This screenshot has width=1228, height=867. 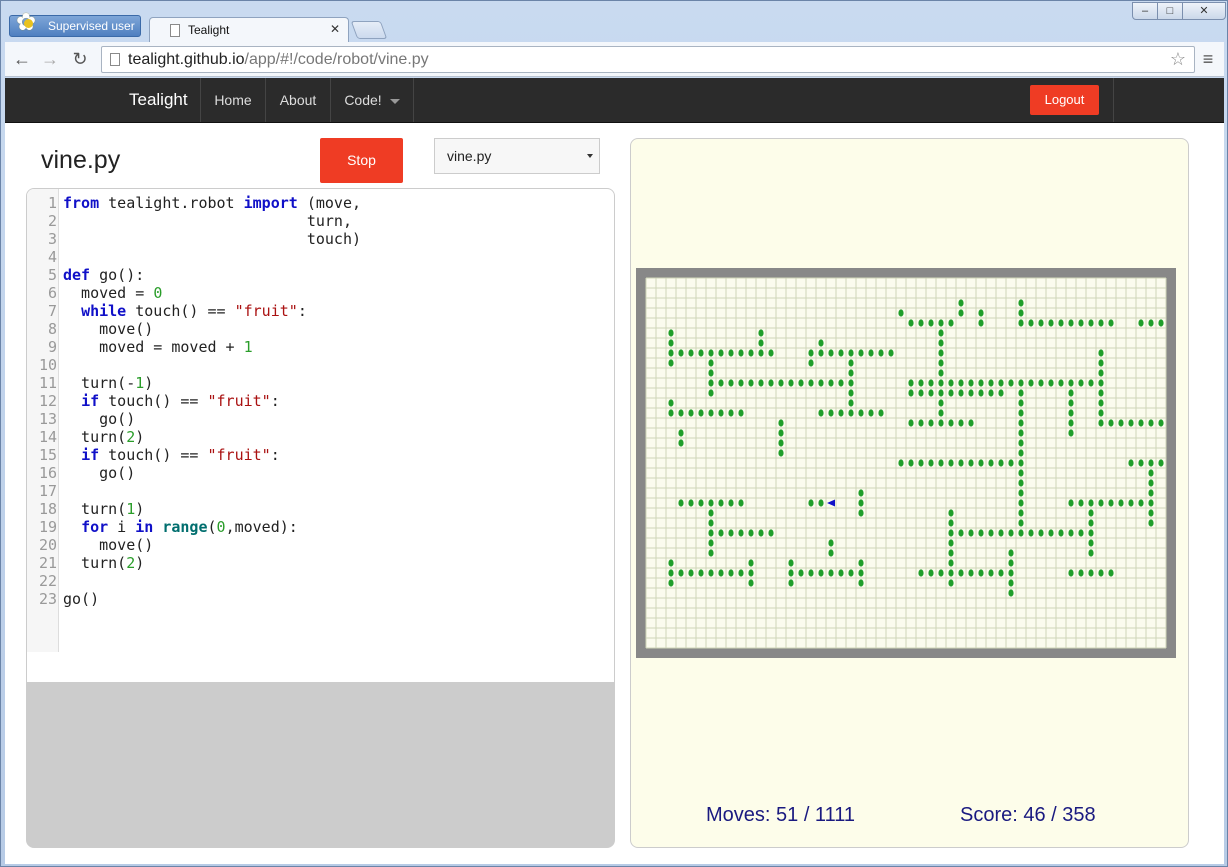 What do you see at coordinates (369, 30) in the screenshot?
I see `new-tab-button` at bounding box center [369, 30].